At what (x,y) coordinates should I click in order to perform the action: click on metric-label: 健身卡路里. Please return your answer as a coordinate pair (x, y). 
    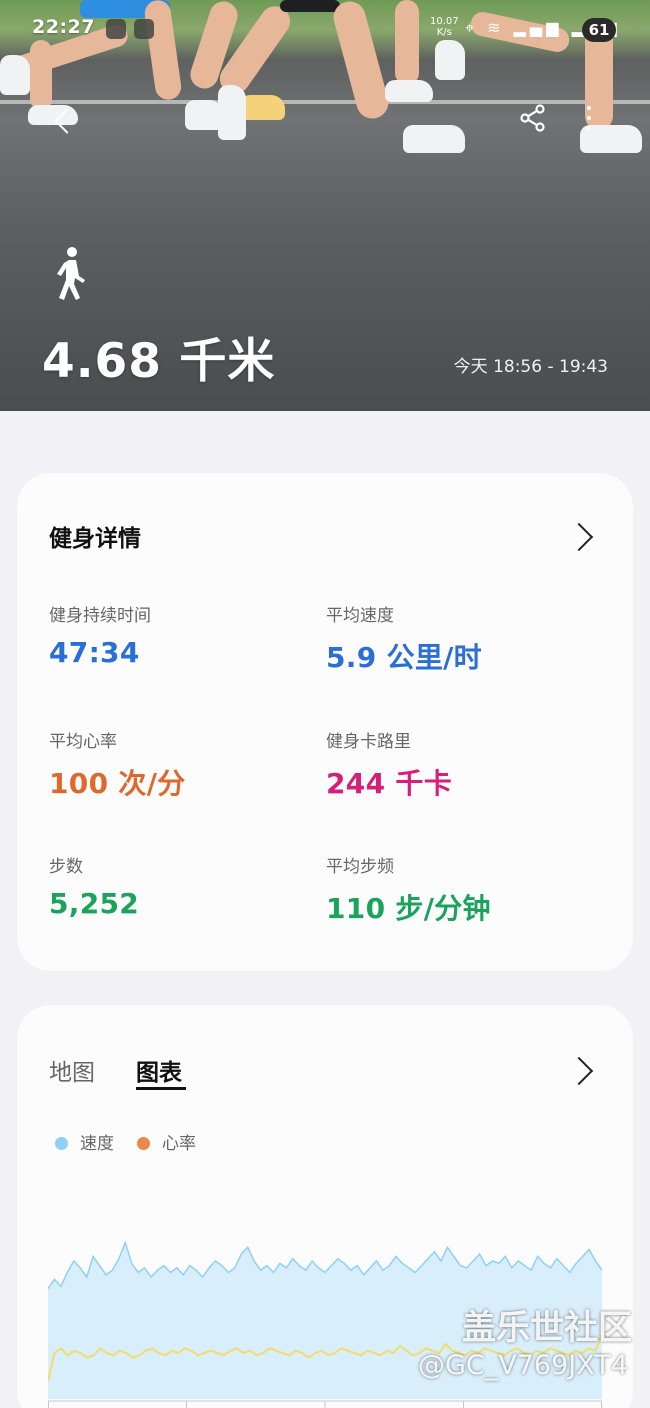
    Looking at the image, I should click on (368, 742).